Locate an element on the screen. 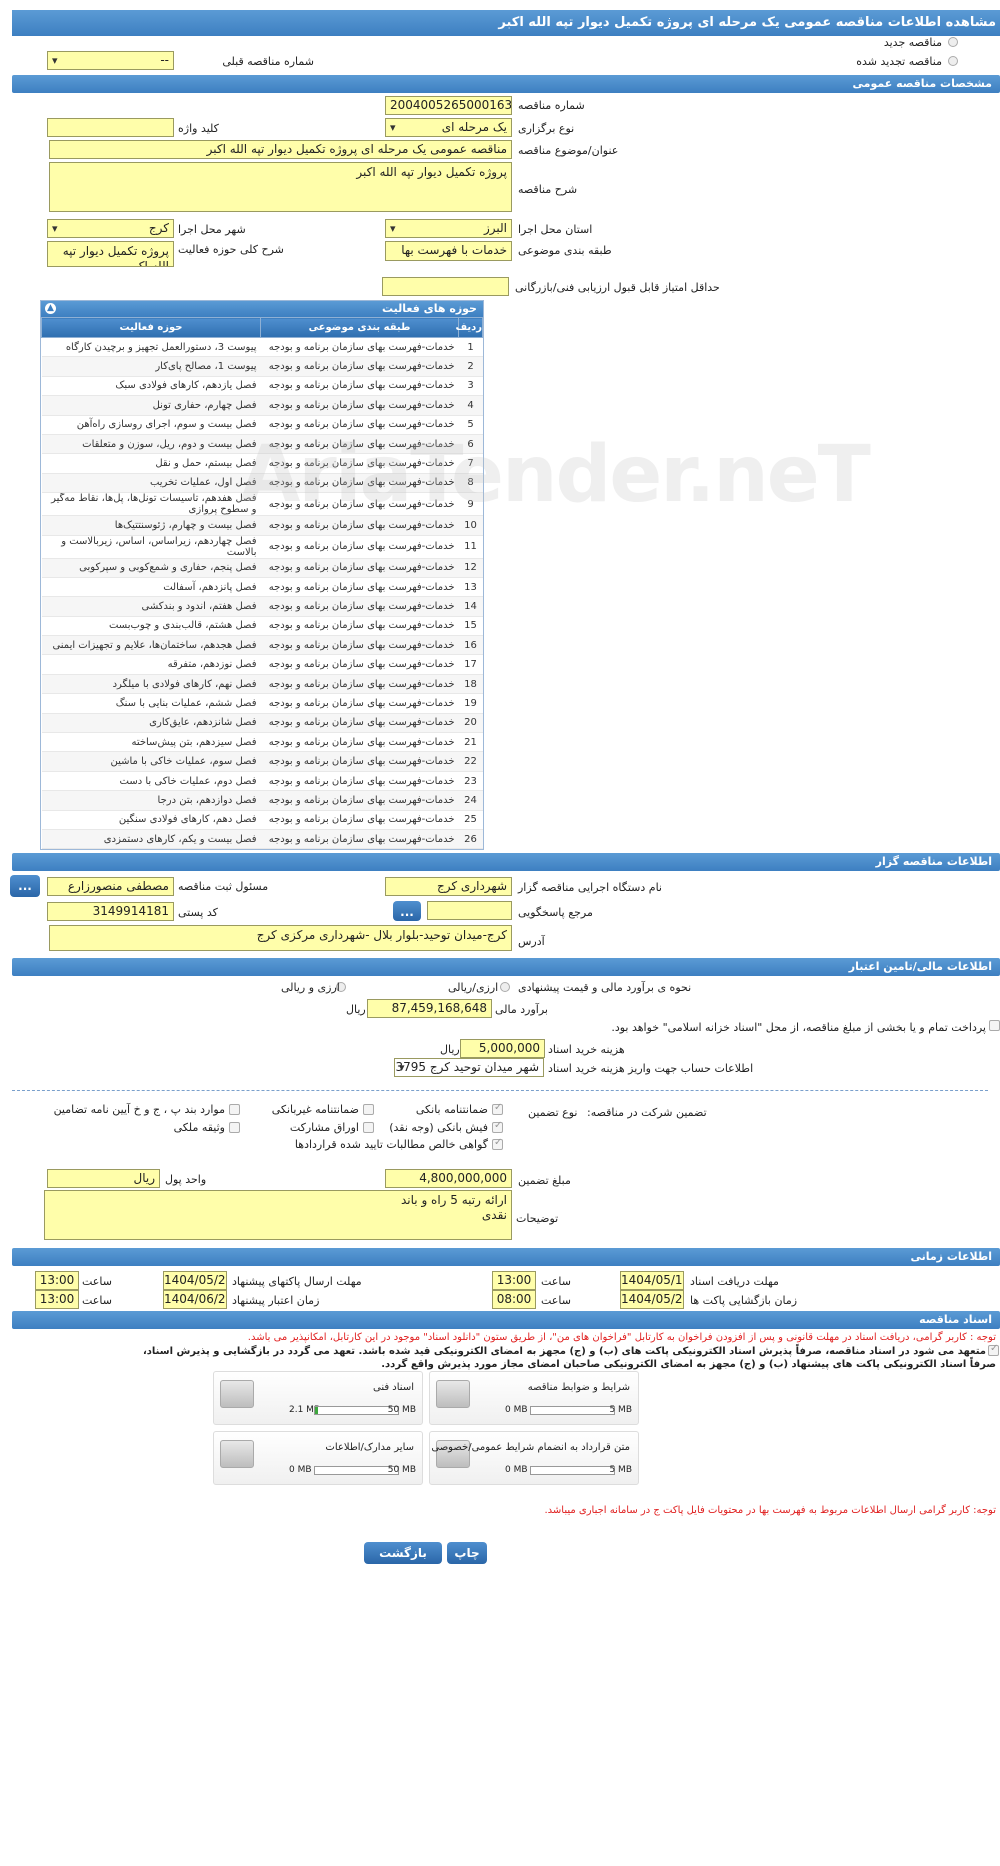  submit-label: مهلت ارسال پاکتهای پیشنهاد is located at coordinates (297, 1281).